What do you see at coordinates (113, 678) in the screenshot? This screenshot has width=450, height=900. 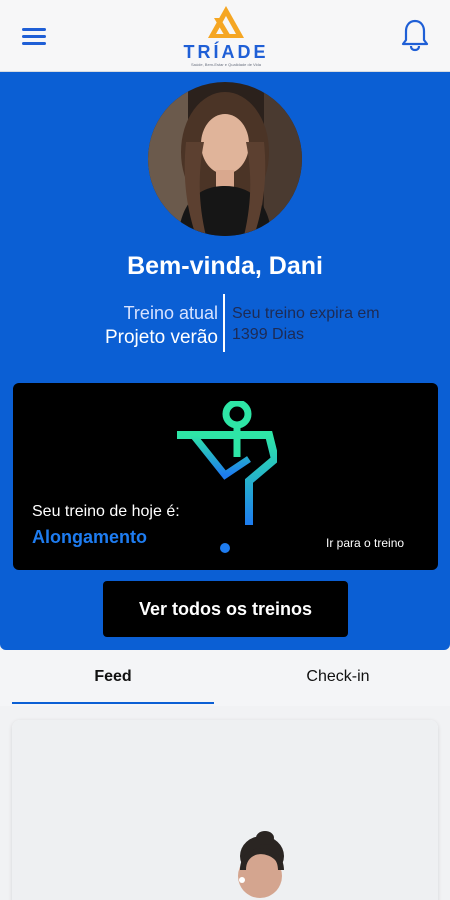 I see `tab-feed: Feed` at bounding box center [113, 678].